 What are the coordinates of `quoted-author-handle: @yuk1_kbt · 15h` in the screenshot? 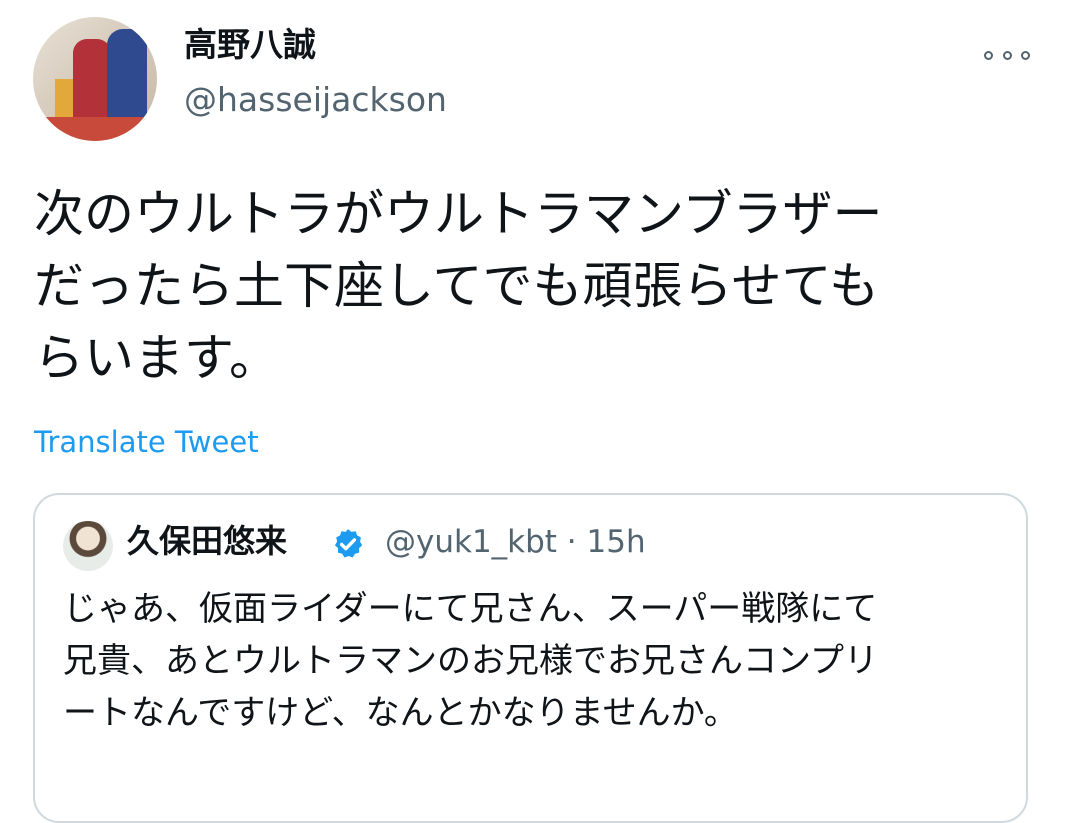 It's located at (515, 542).